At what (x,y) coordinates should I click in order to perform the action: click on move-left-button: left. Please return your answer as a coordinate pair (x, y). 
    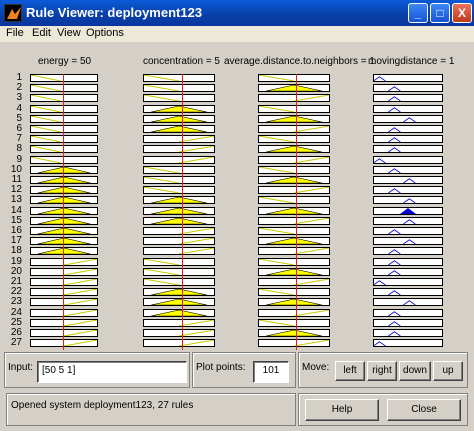
    Looking at the image, I should click on (350, 371).